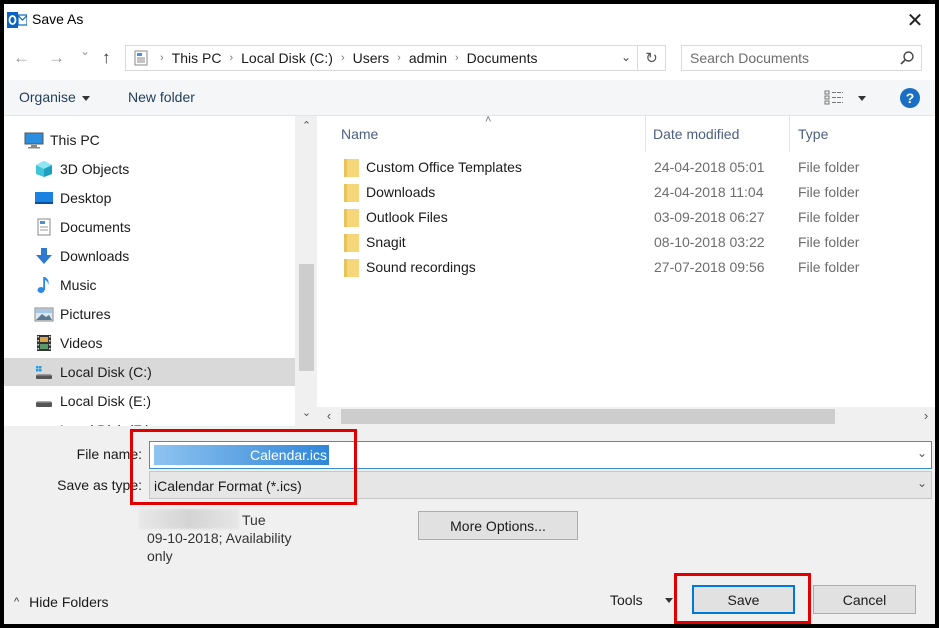  What do you see at coordinates (371, 58) in the screenshot?
I see `breadcrumb-users: Users` at bounding box center [371, 58].